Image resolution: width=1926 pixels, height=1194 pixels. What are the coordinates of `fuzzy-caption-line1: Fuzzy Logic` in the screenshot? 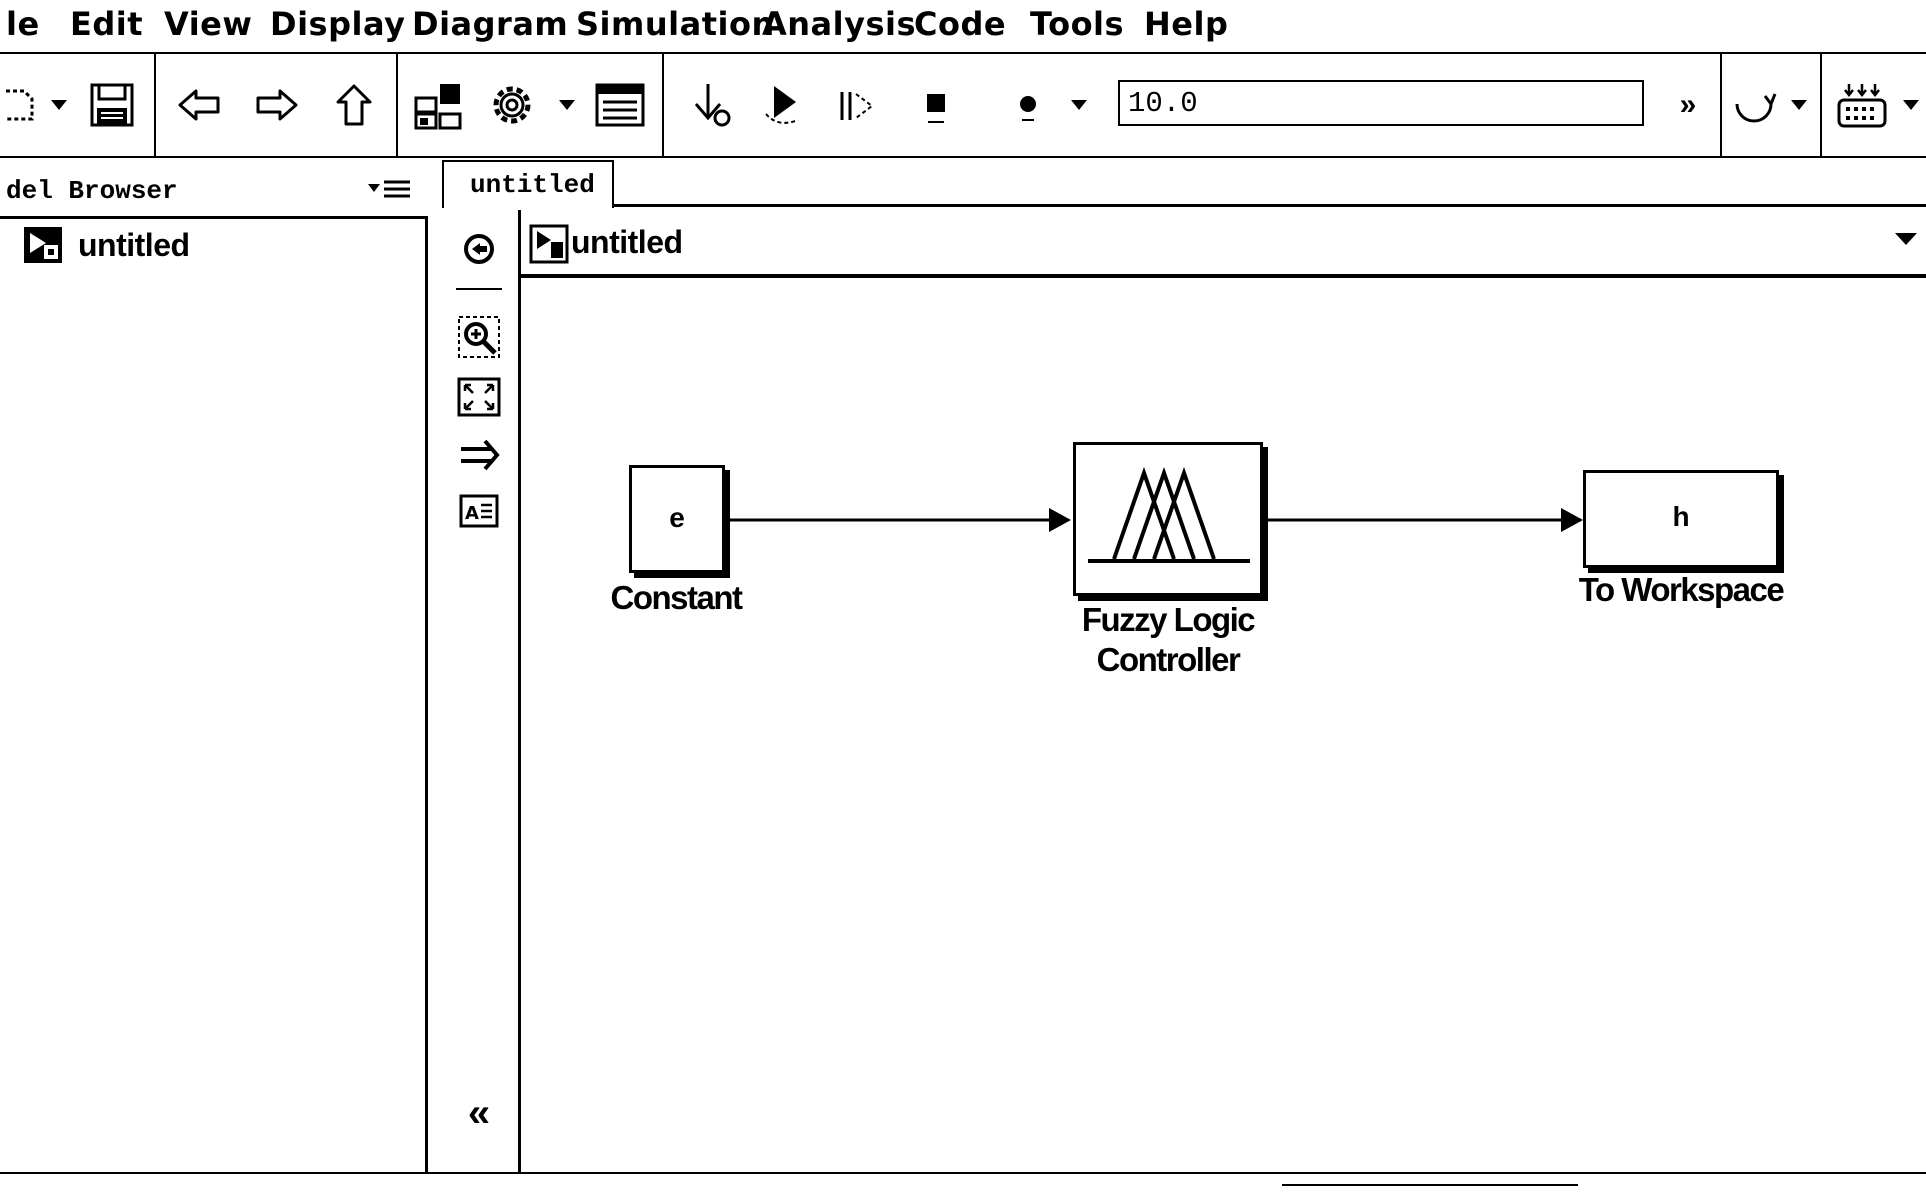 It's located at (1168, 619).